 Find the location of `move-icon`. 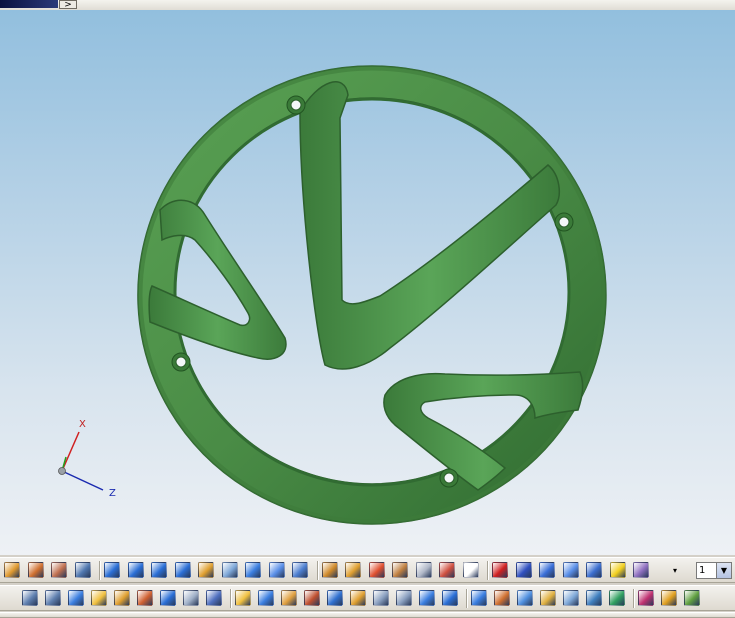

move-icon is located at coordinates (329, 570).